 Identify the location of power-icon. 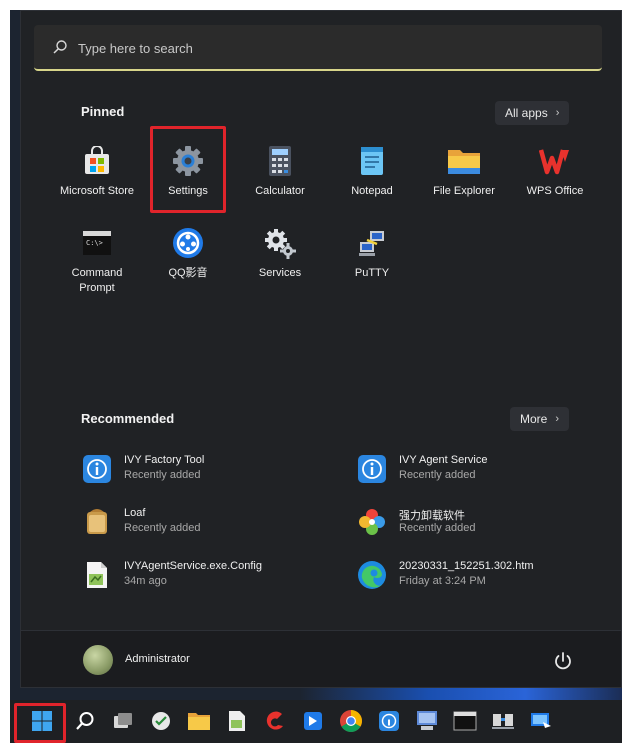
(563, 661).